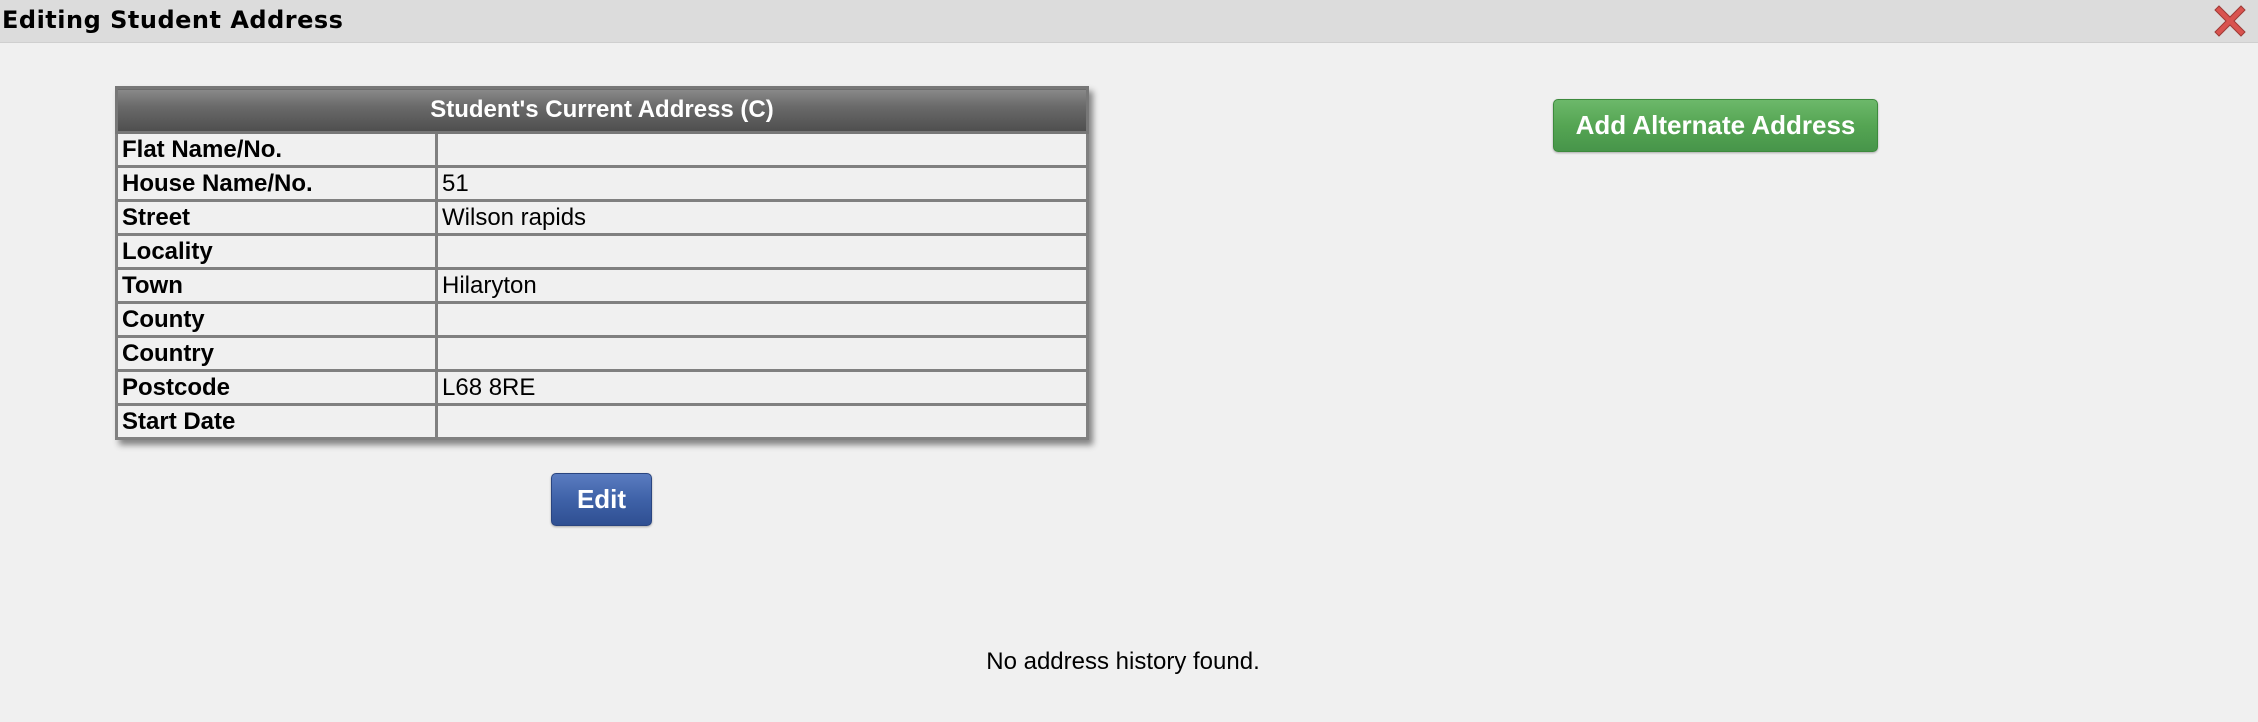 This screenshot has width=2258, height=722. Describe the element at coordinates (276, 251) in the screenshot. I see `row-label: Locality` at that location.